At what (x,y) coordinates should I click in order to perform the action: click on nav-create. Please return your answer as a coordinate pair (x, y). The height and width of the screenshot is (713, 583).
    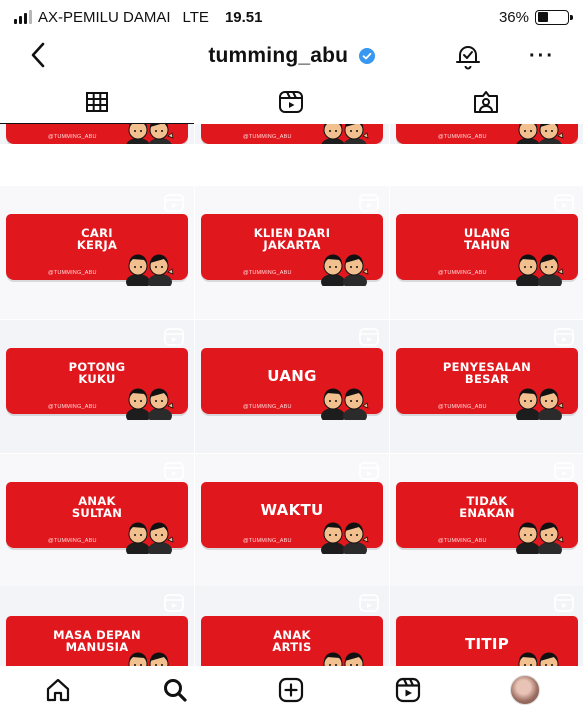
    Looking at the image, I should click on (291, 689).